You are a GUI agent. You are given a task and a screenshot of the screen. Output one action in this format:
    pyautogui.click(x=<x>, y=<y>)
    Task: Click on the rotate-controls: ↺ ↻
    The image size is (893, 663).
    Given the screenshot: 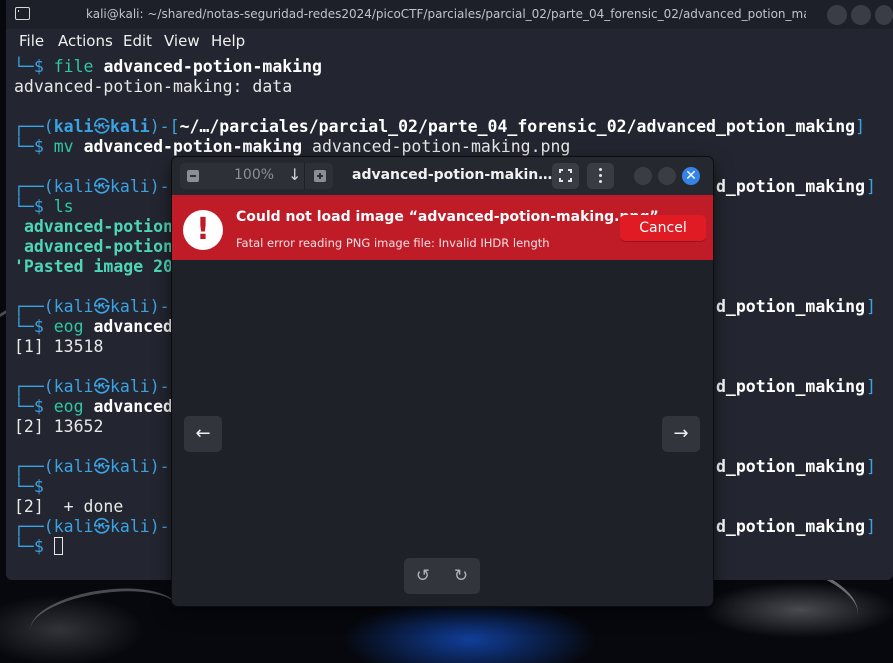 What is the action you would take?
    pyautogui.click(x=442, y=576)
    